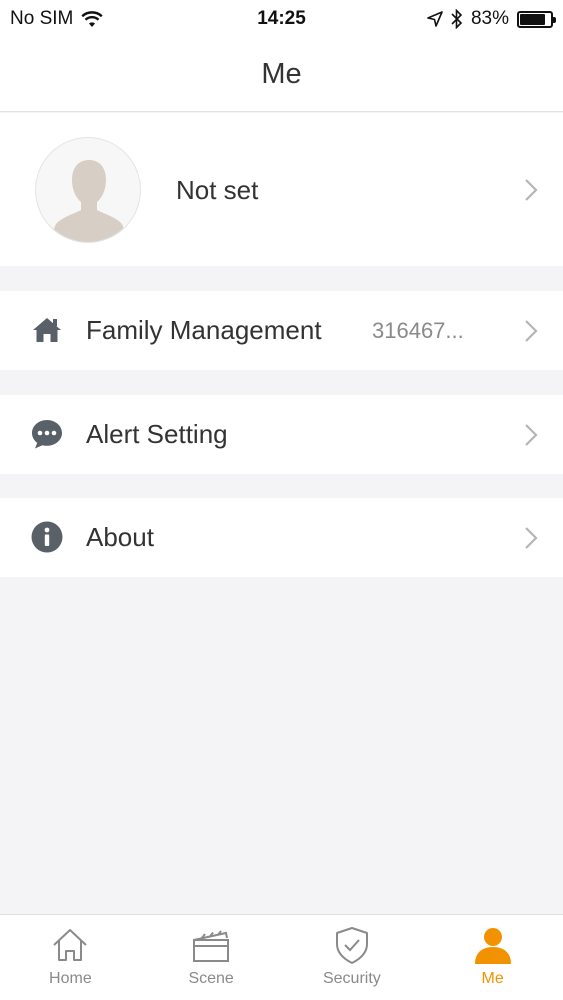  I want to click on status-bar: No SIM 14:25 83%, so click(281, 19).